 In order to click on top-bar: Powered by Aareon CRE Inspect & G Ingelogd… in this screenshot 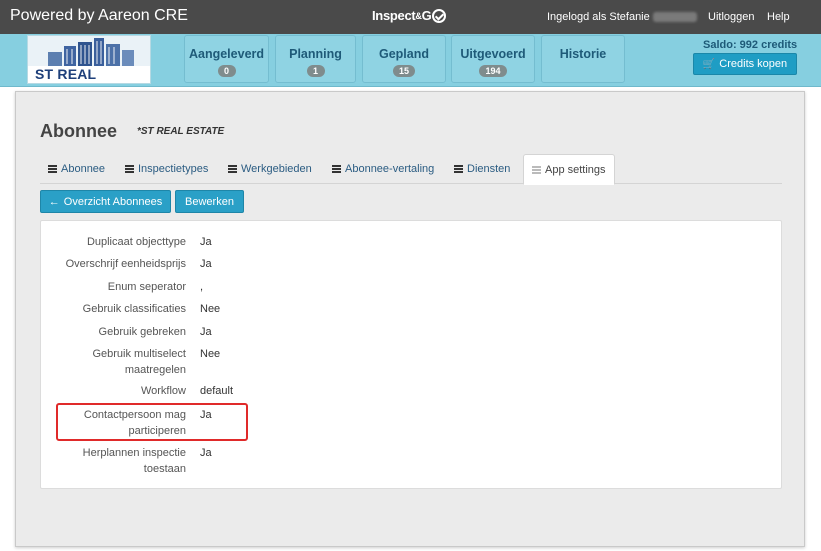, I will do `click(410, 17)`.